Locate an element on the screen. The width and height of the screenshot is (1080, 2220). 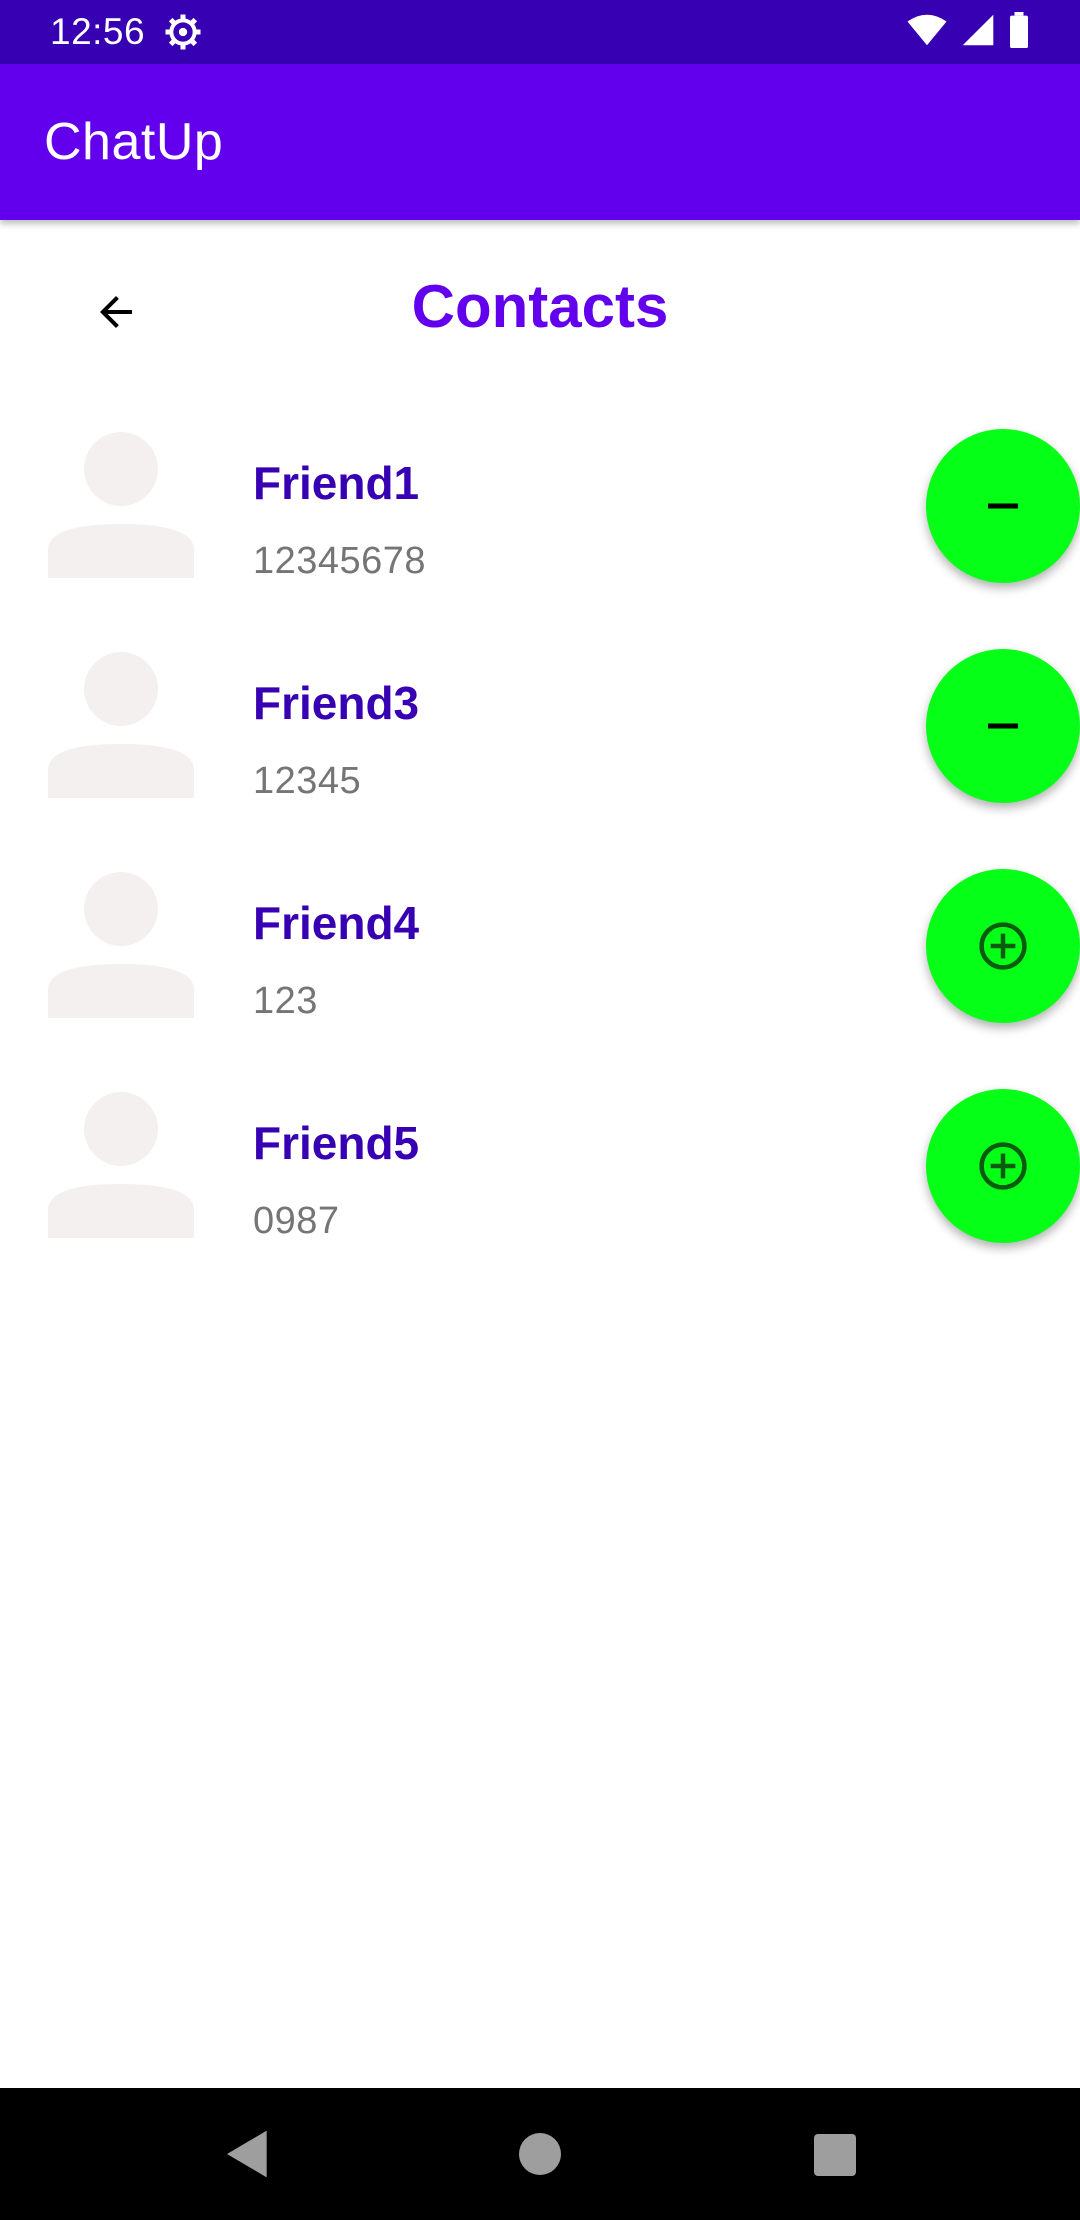
nav-back-icon is located at coordinates (248, 2154).